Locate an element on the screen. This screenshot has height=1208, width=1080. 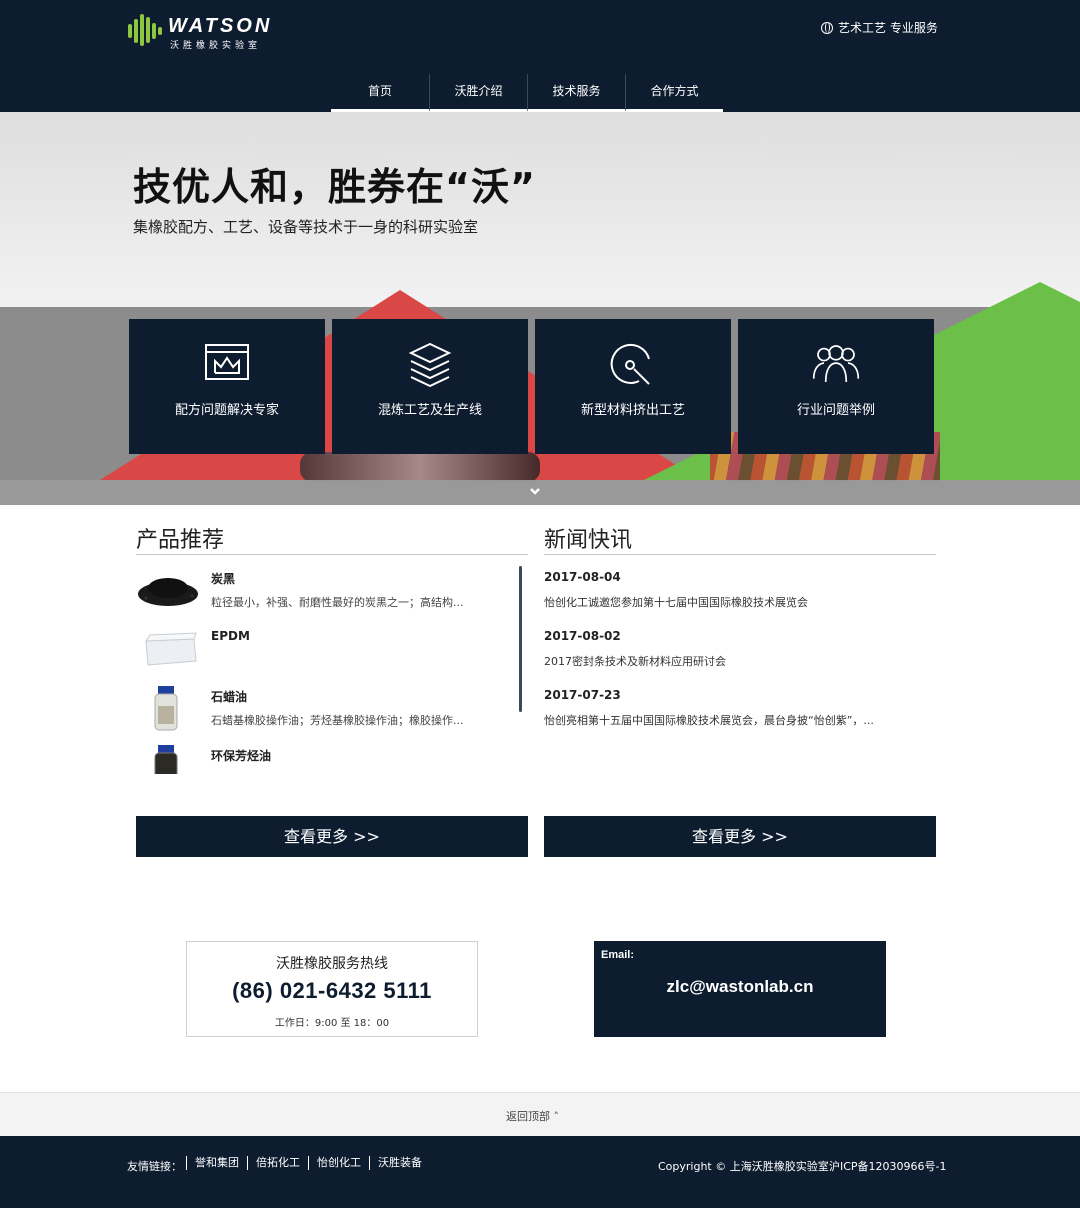
friend-links: 誉和集团 倍拓化工 怡创化工 沃胜装备 is located at coordinates (308, 1163).